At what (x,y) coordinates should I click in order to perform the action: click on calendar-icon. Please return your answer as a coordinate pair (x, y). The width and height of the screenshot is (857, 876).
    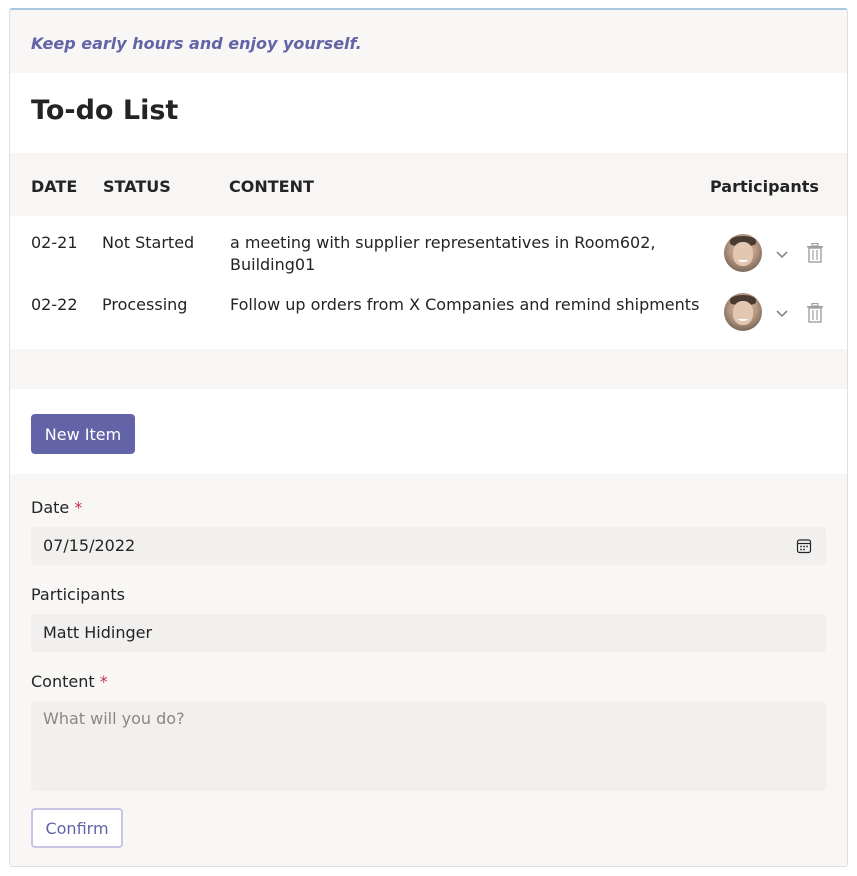
    Looking at the image, I should click on (804, 546).